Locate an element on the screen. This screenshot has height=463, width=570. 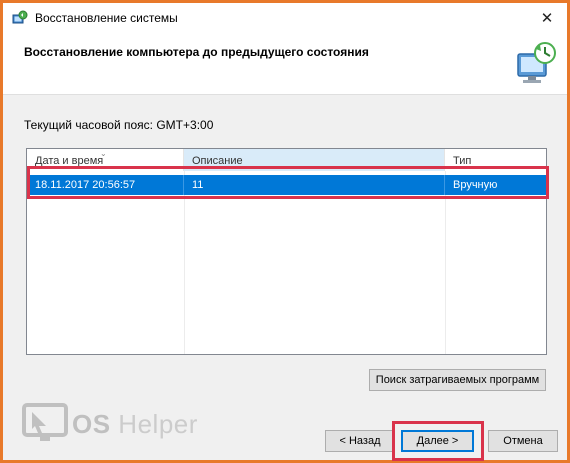
close-icon: ✕ is located at coordinates (547, 18).